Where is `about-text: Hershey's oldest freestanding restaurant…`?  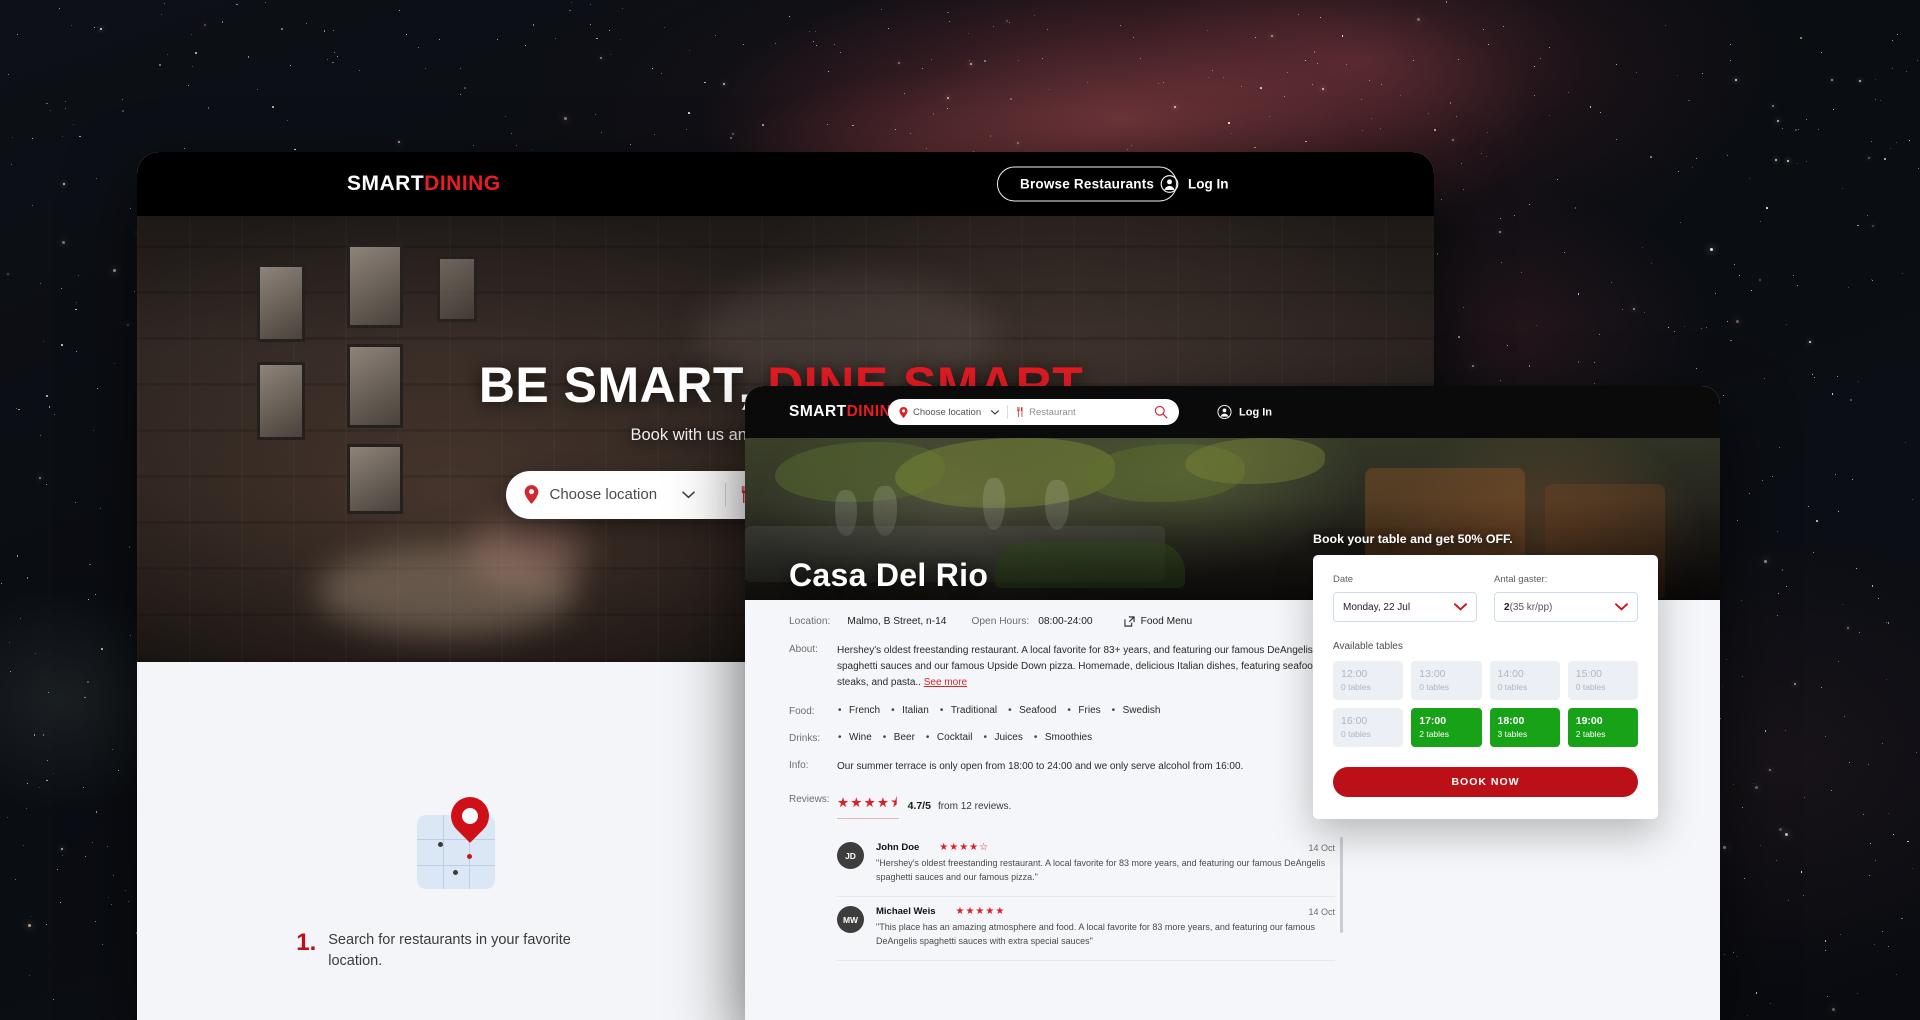 about-text: Hershey's oldest freestanding restaurant… is located at coordinates (1079, 666).